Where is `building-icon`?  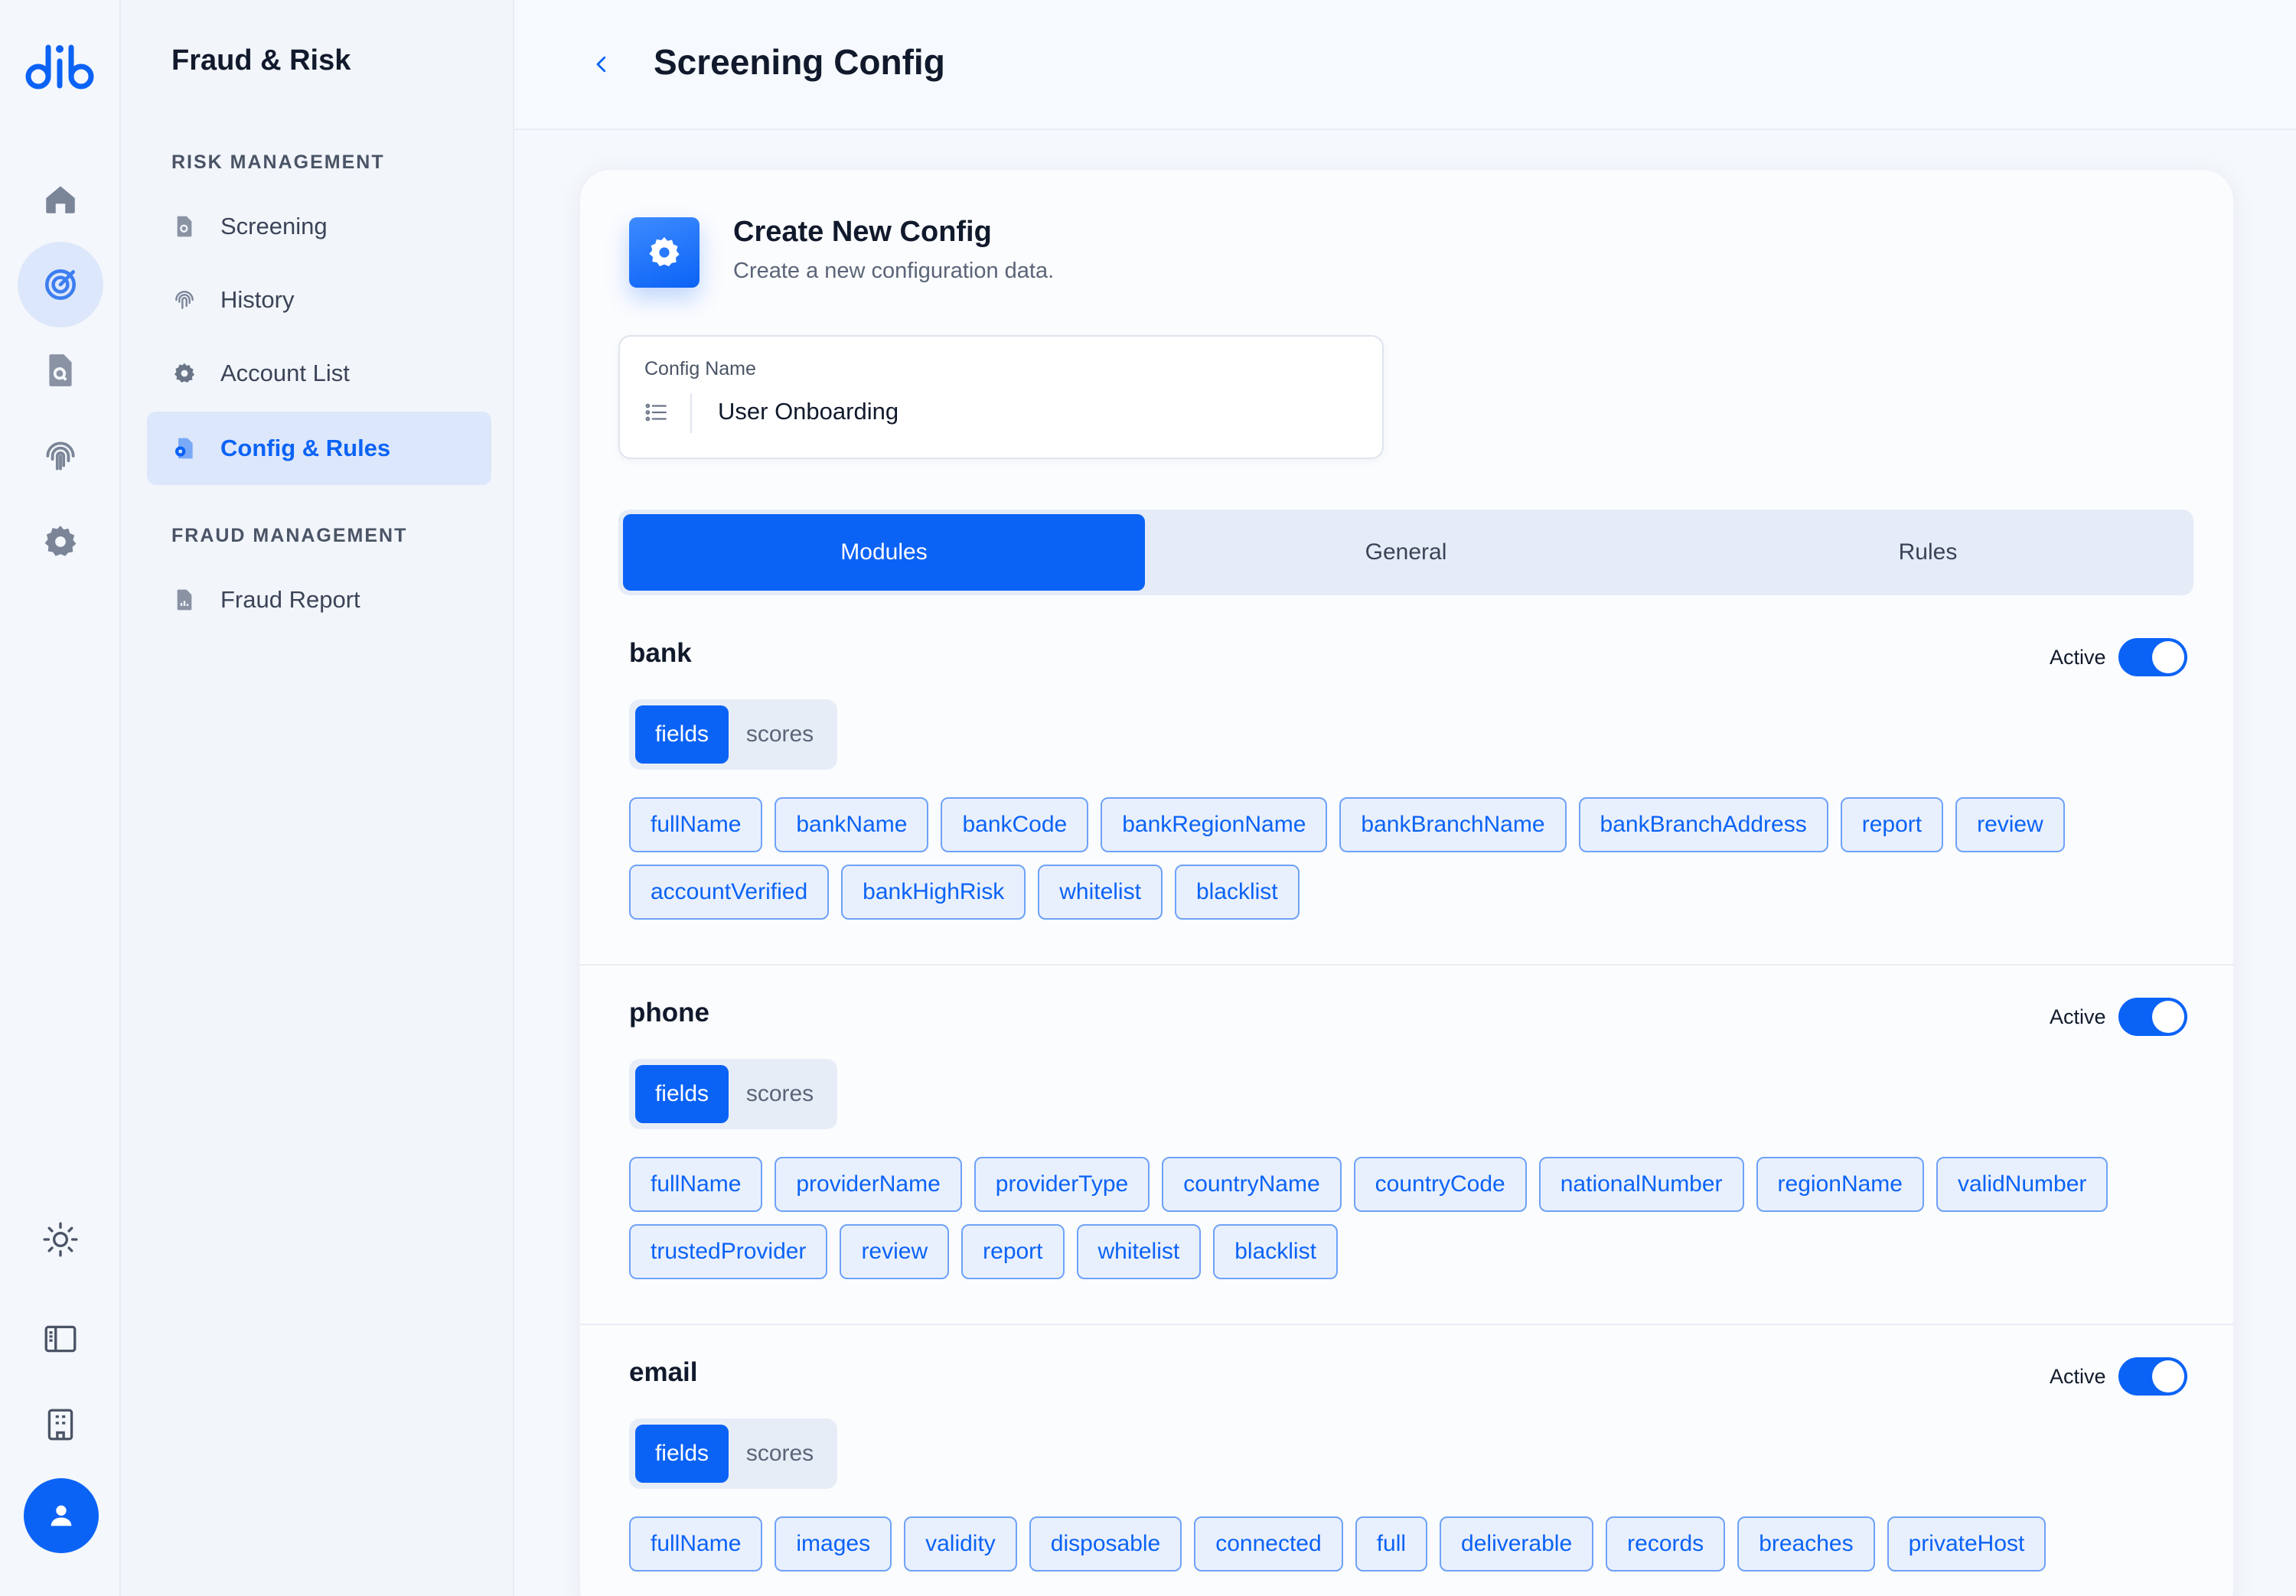 building-icon is located at coordinates (60, 1425).